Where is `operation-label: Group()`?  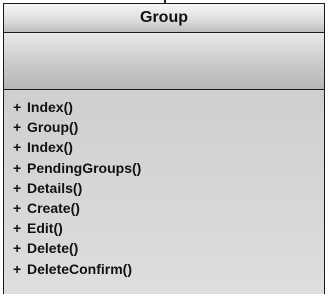
operation-label: Group() is located at coordinates (53, 127).